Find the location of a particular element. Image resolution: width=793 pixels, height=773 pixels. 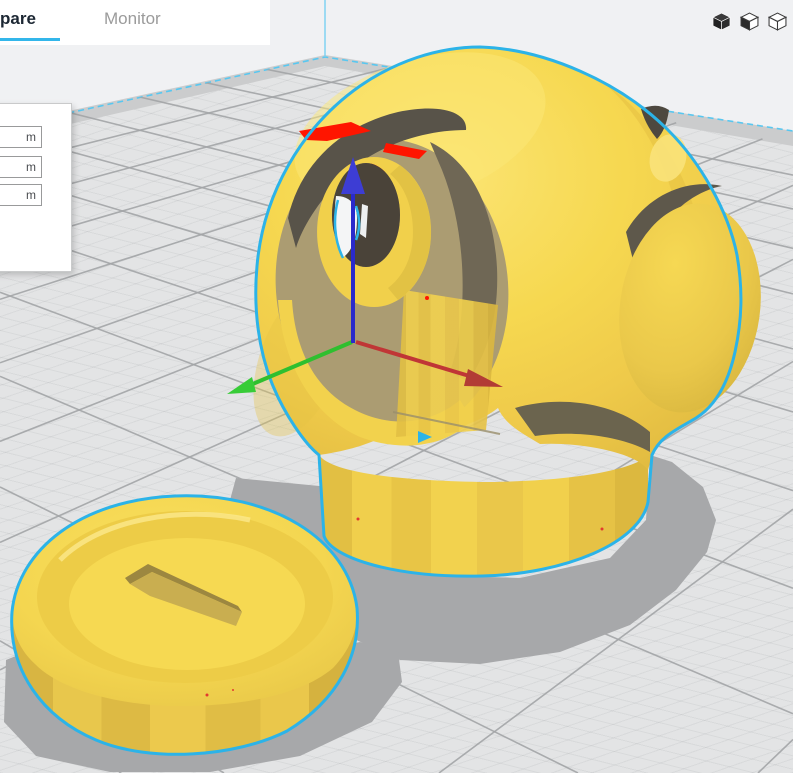

active-tab-underline is located at coordinates (30, 39).